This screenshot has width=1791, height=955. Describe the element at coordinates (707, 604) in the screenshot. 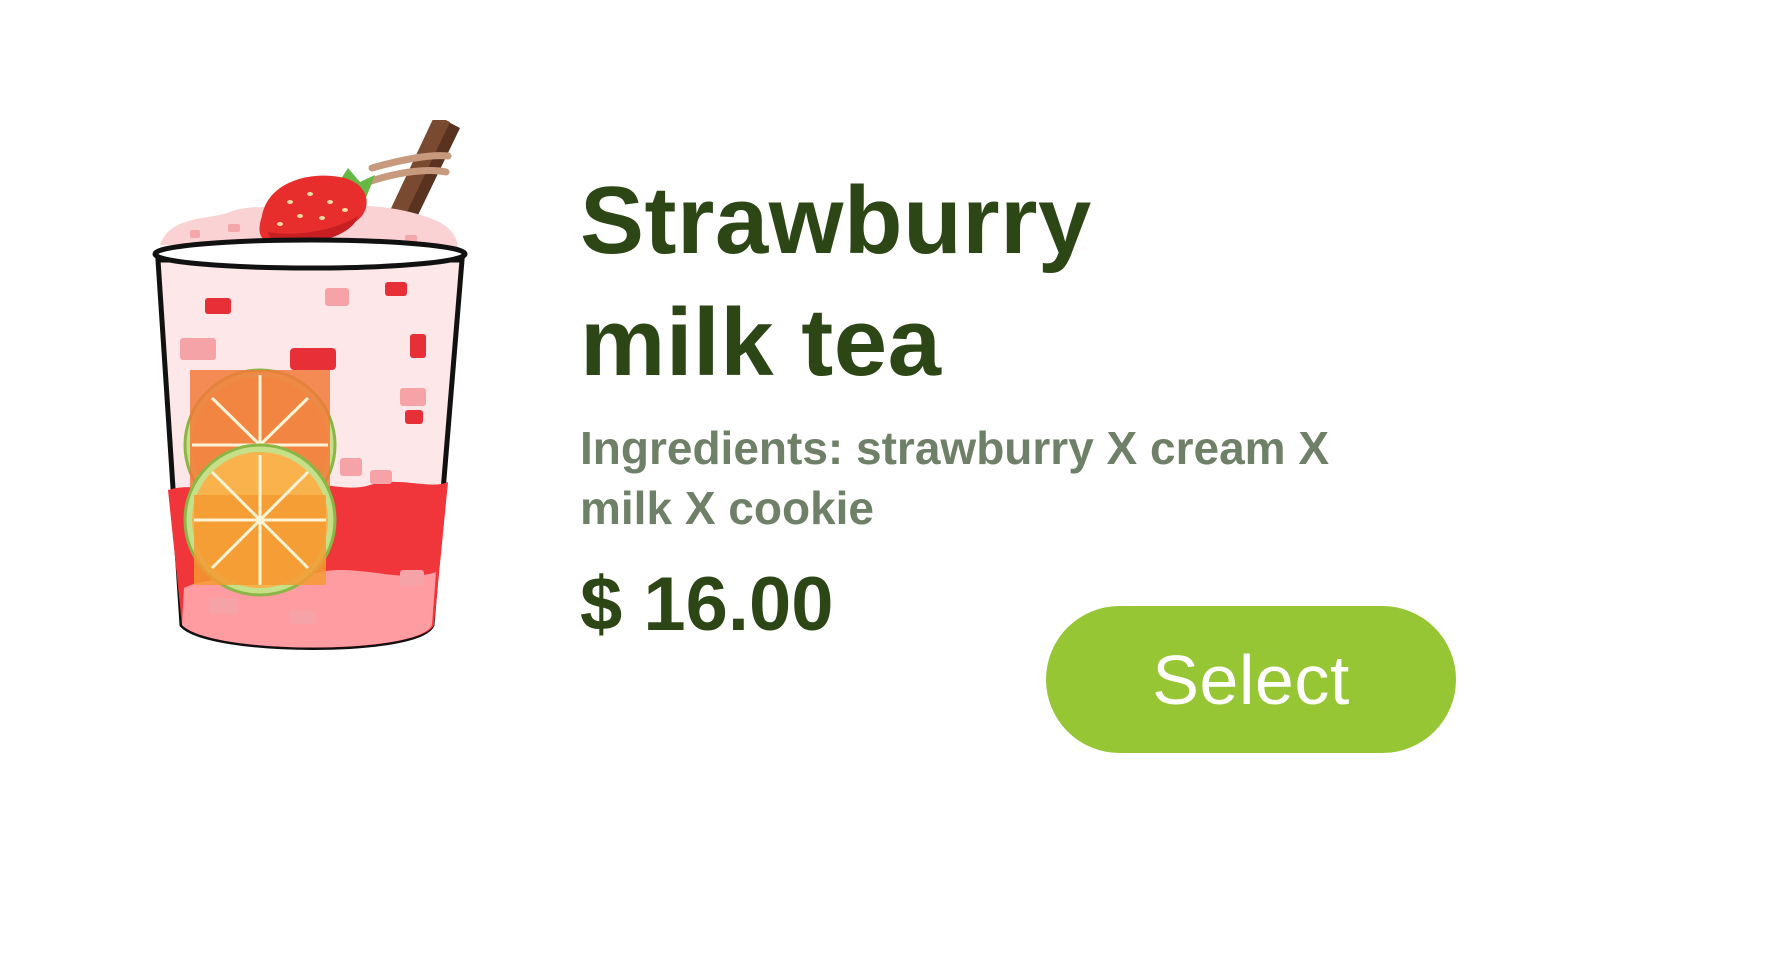

I see `product-price: $ 16.00` at that location.